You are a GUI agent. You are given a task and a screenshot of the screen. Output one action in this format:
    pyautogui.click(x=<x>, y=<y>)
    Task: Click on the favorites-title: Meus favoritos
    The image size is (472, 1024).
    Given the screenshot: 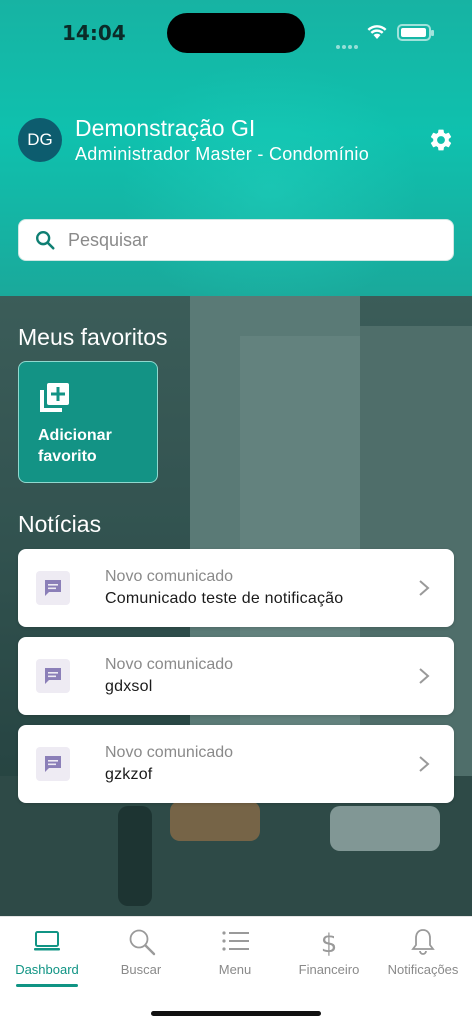 What is the action you would take?
    pyautogui.click(x=93, y=337)
    